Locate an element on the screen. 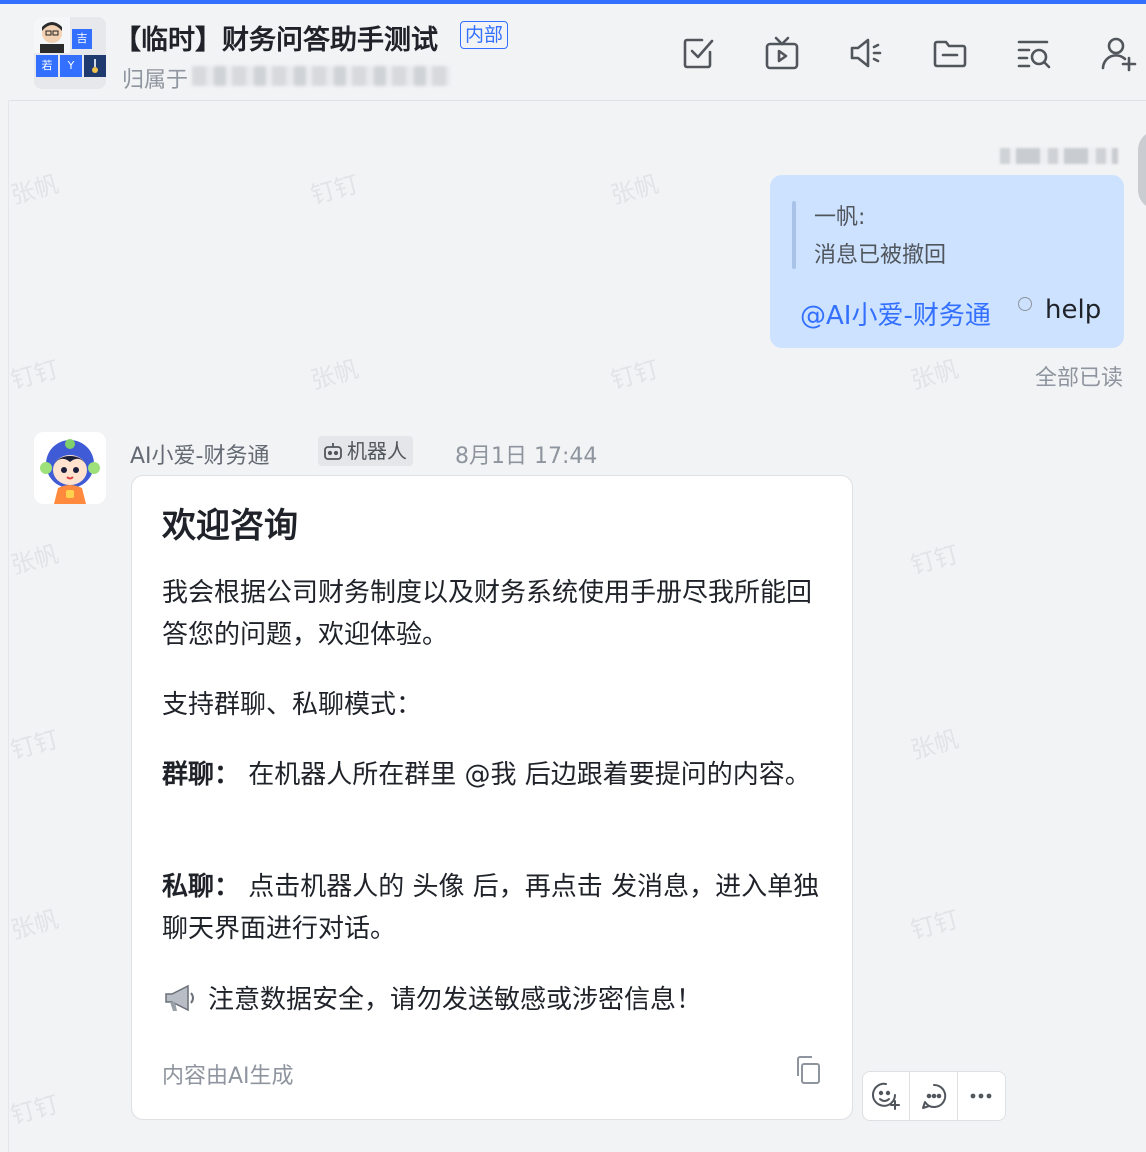 This screenshot has width=1146, height=1152. card-intro: 我会根据公司财务制度以及财务系统使用手册尽我所能回答您的问题，欢迎体验。 is located at coordinates (487, 614).